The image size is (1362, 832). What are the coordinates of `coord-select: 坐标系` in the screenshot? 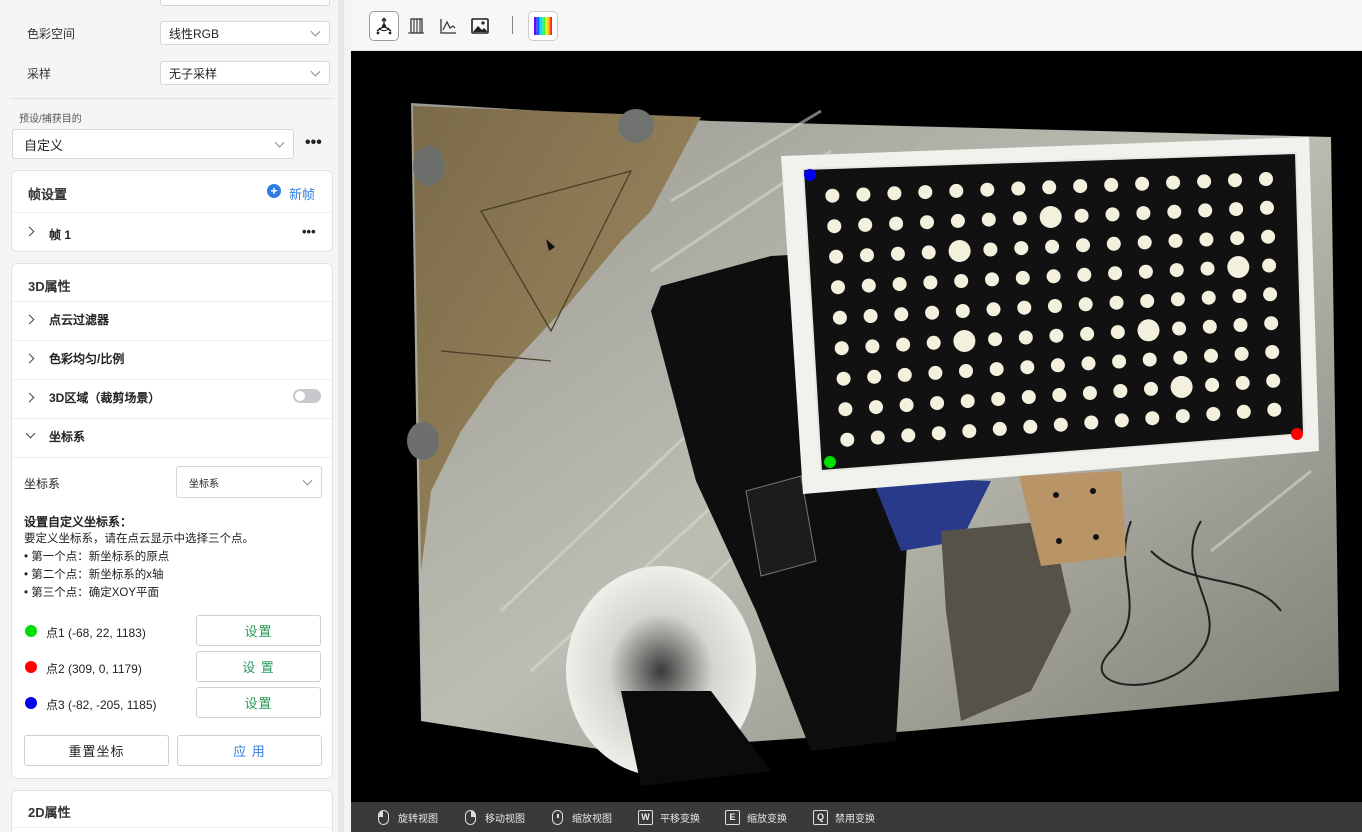 It's located at (249, 482).